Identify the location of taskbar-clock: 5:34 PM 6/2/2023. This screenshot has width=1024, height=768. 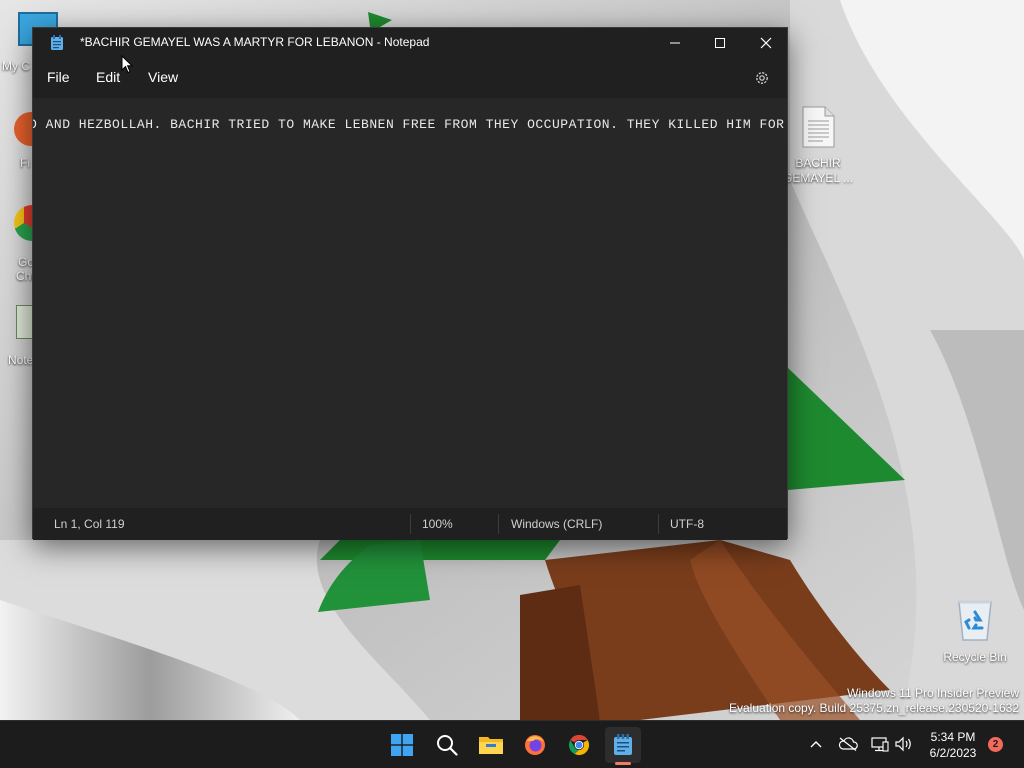
(953, 745).